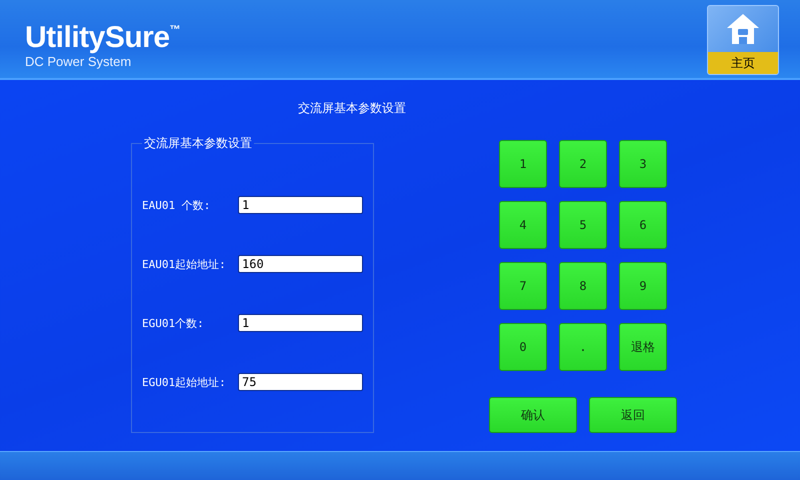  What do you see at coordinates (633, 415) in the screenshot?
I see `action-button: 返回` at bounding box center [633, 415].